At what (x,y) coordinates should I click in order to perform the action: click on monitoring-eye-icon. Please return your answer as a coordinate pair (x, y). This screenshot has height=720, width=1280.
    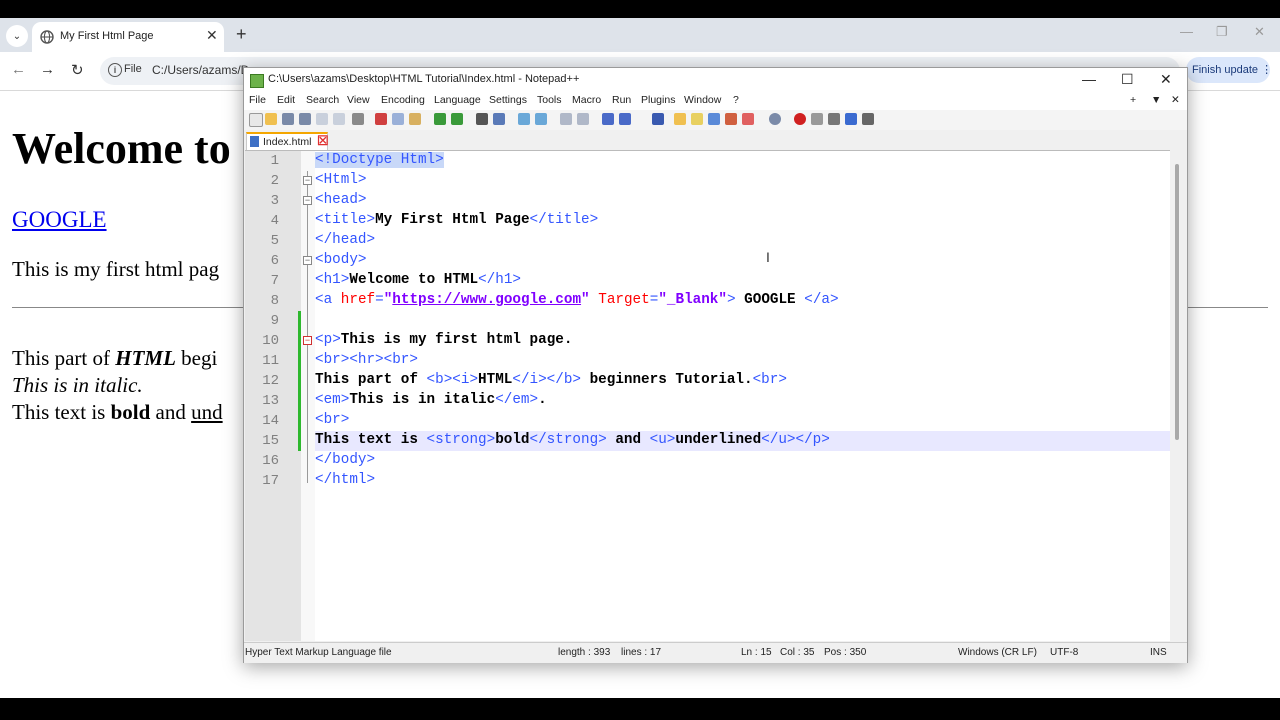
    Looking at the image, I should click on (775, 119).